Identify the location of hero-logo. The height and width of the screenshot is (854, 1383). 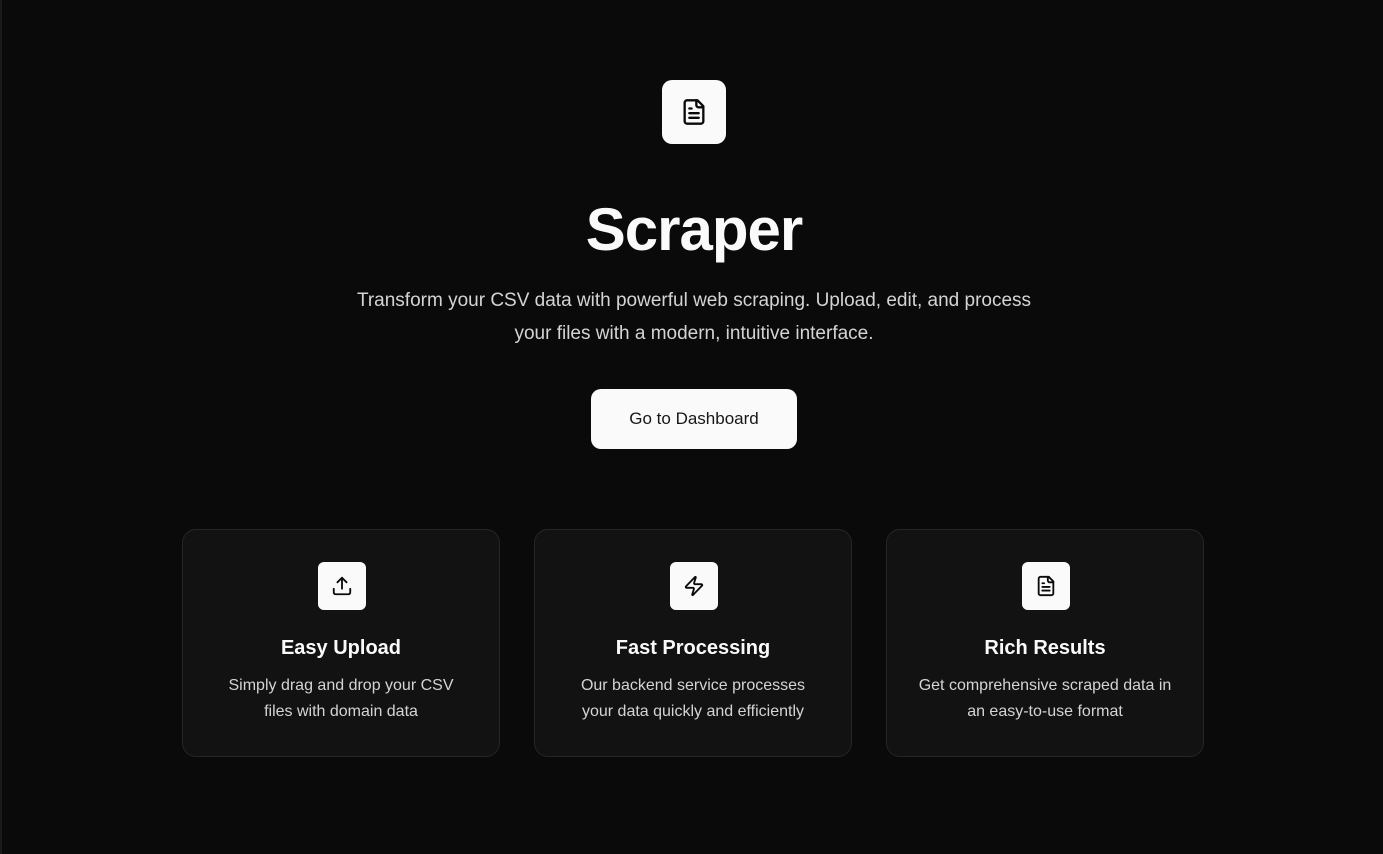
(694, 112).